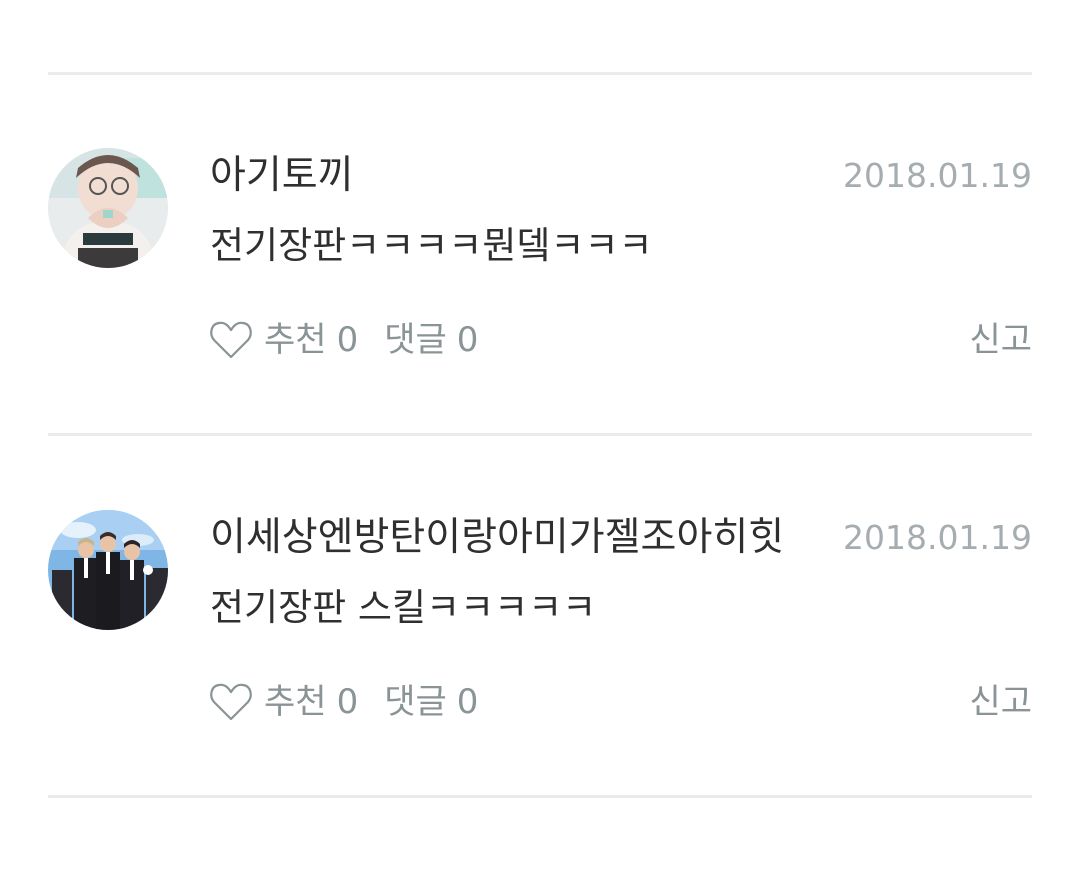 This screenshot has width=1080, height=870. What do you see at coordinates (497, 538) in the screenshot?
I see `username: 이세상엔방탄이랑아미가젤조아히힛` at bounding box center [497, 538].